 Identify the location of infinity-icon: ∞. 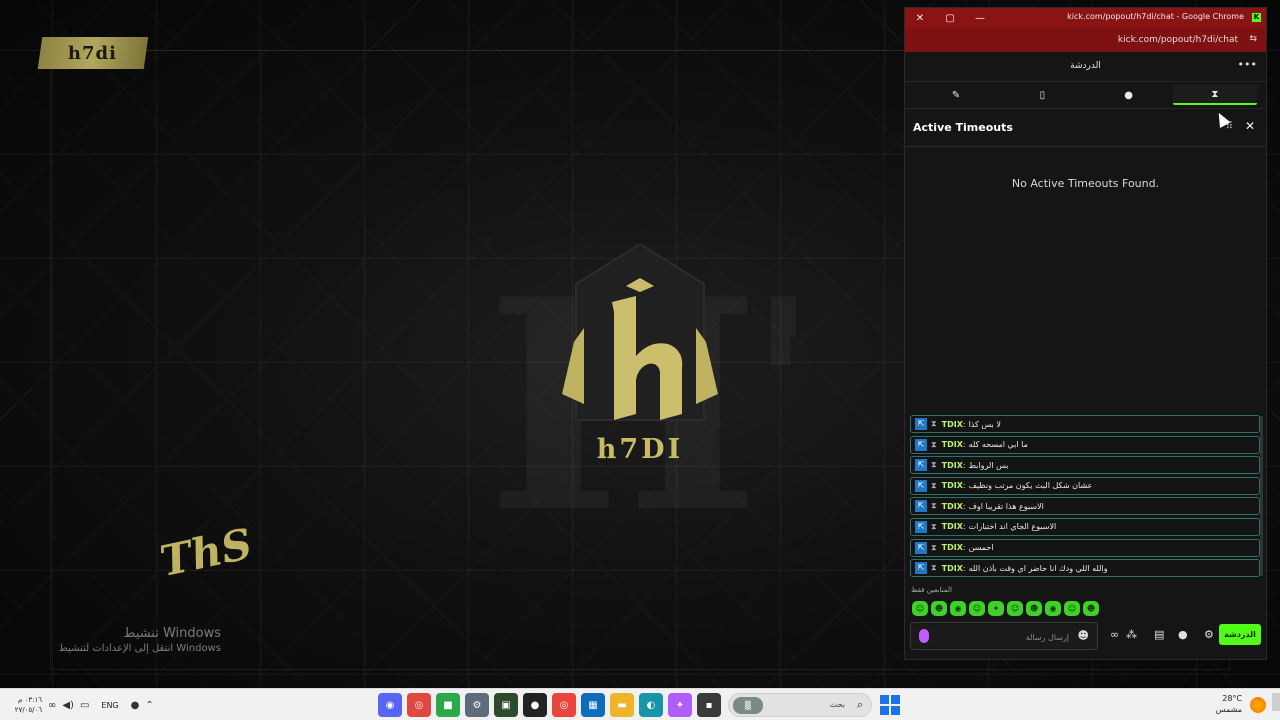
(1114, 634).